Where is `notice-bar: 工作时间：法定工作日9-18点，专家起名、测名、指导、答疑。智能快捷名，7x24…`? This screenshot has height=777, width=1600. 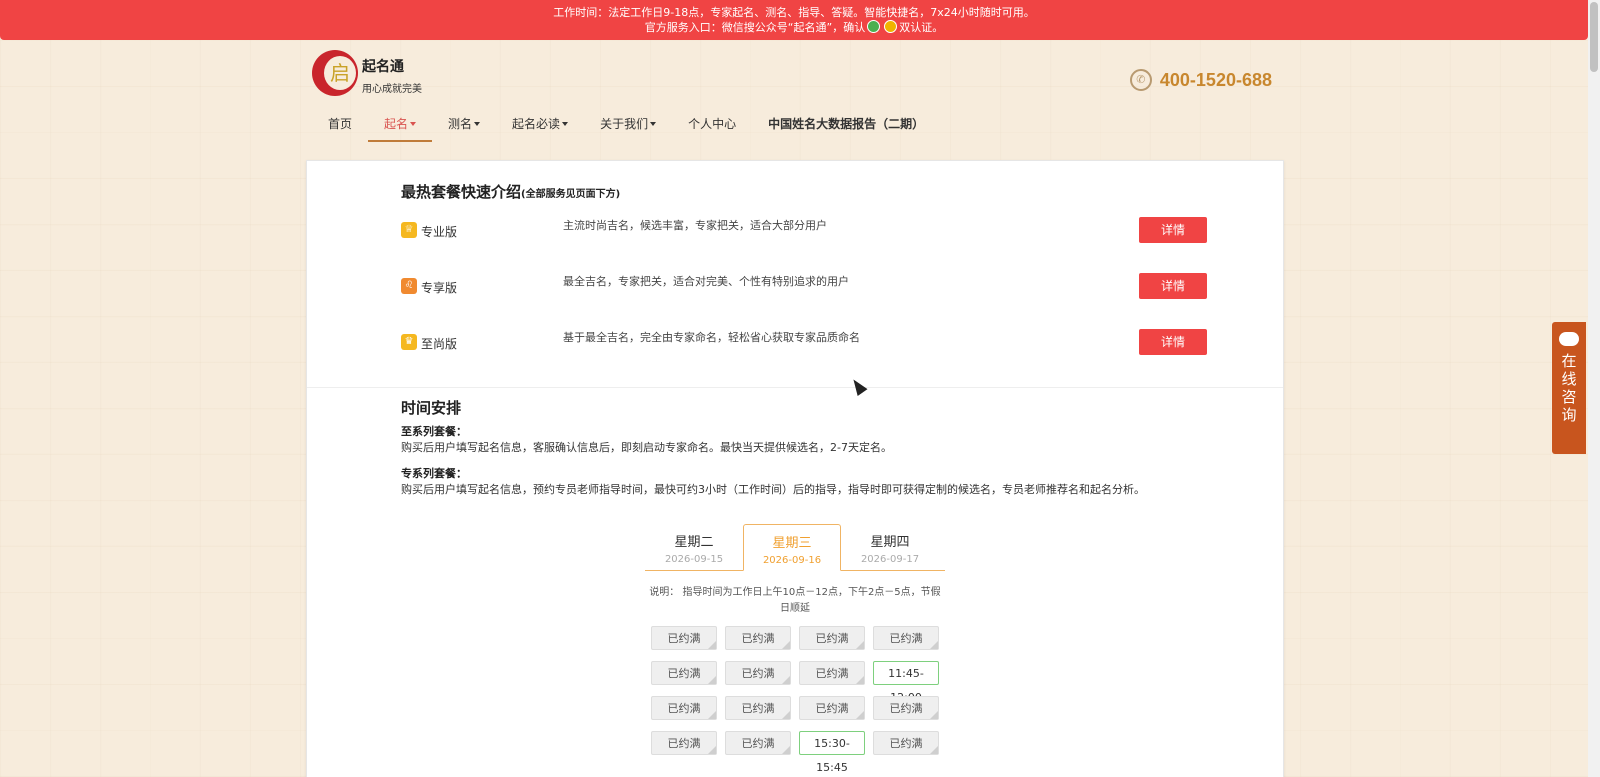 notice-bar: 工作时间：法定工作日9-18点，专家起名、测名、指导、答疑。智能快捷名，7x24… is located at coordinates (794, 20).